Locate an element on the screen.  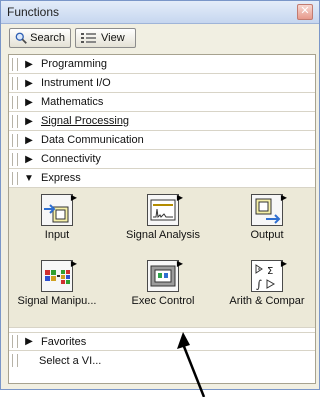
category-signal-processing: ▶ Signal Processing is located at coordinates (162, 121).